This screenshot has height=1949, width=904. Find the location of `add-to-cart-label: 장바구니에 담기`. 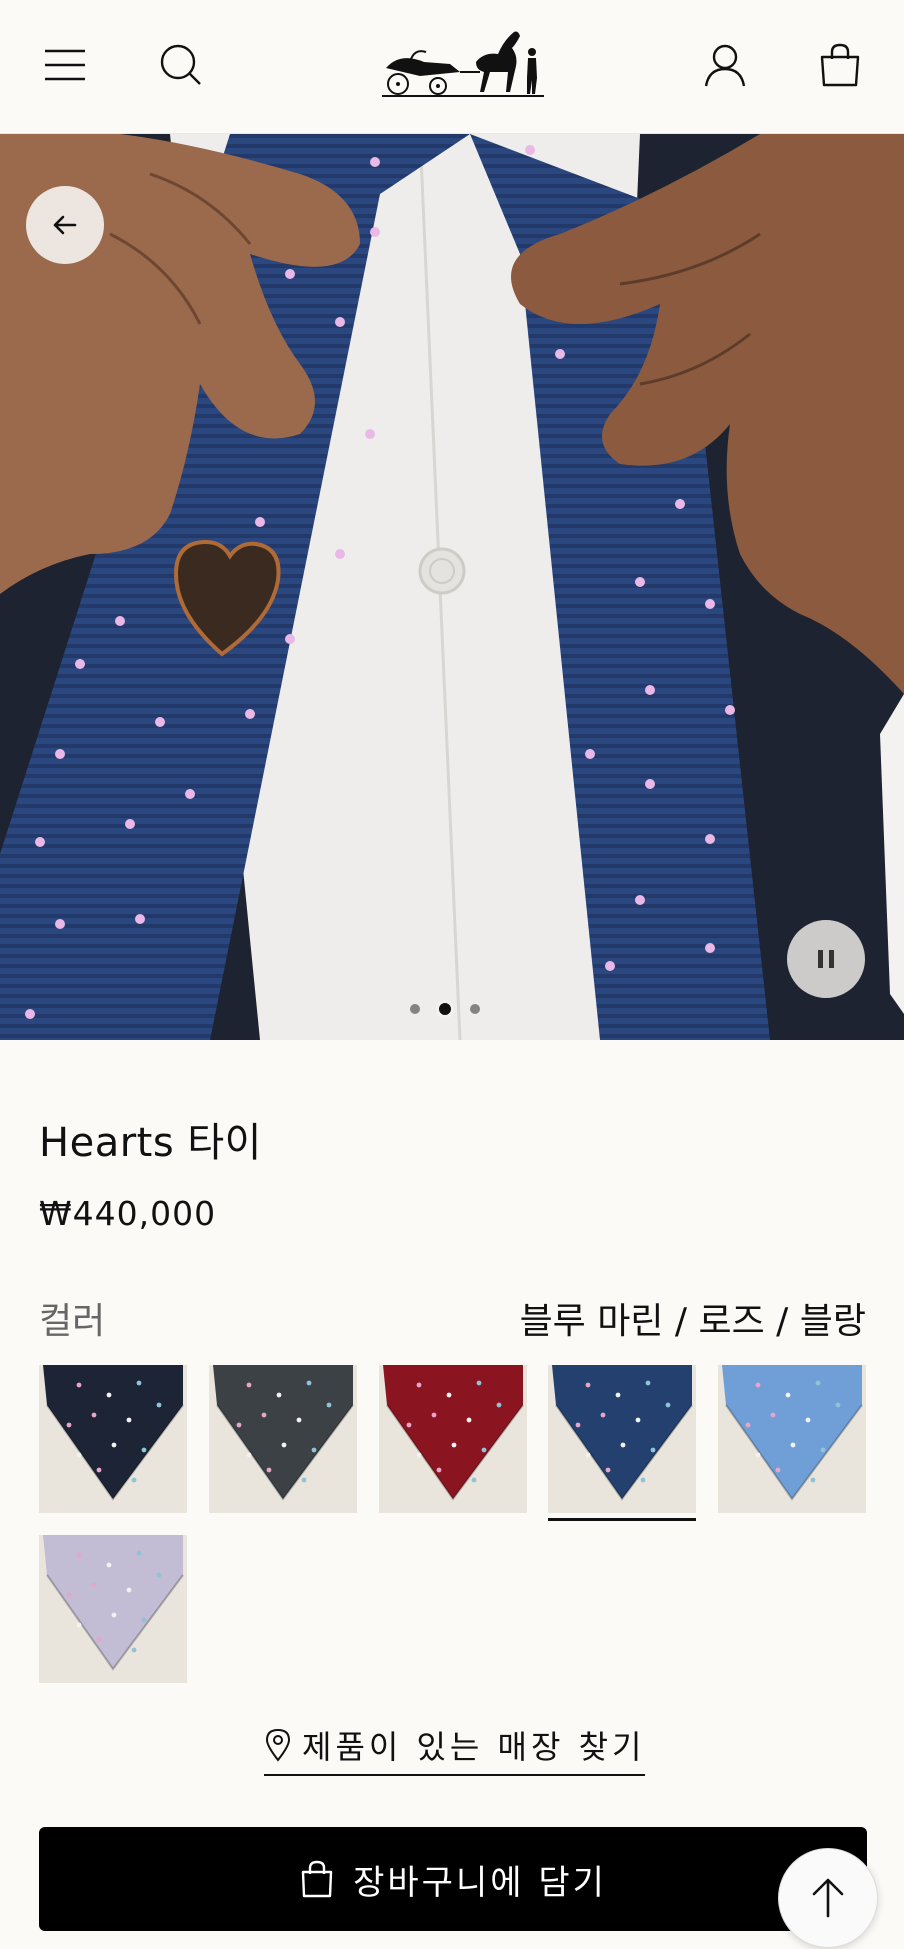

add-to-cart-label: 장바구니에 담기 is located at coordinates (480, 1882).